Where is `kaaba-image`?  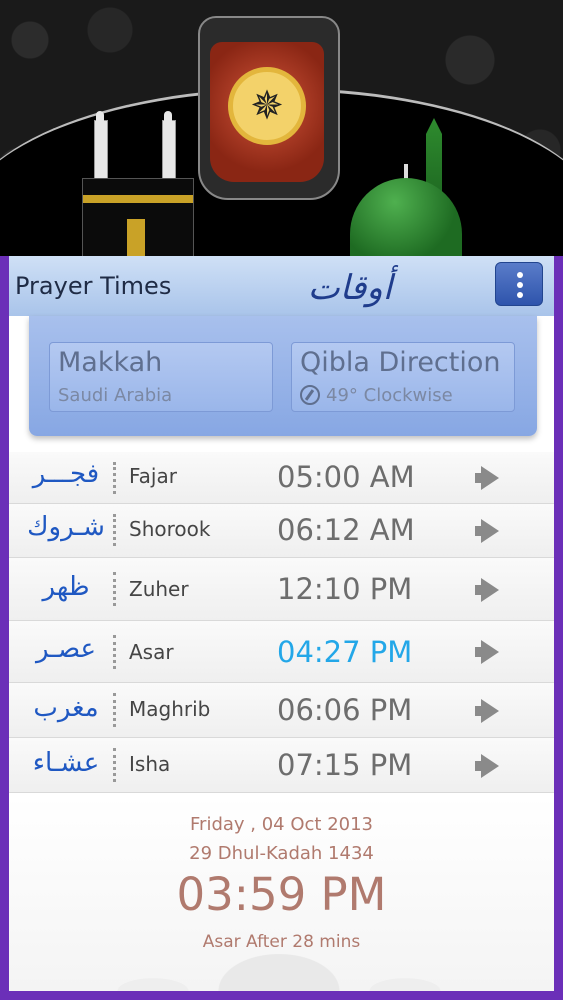
kaaba-image is located at coordinates (137, 184).